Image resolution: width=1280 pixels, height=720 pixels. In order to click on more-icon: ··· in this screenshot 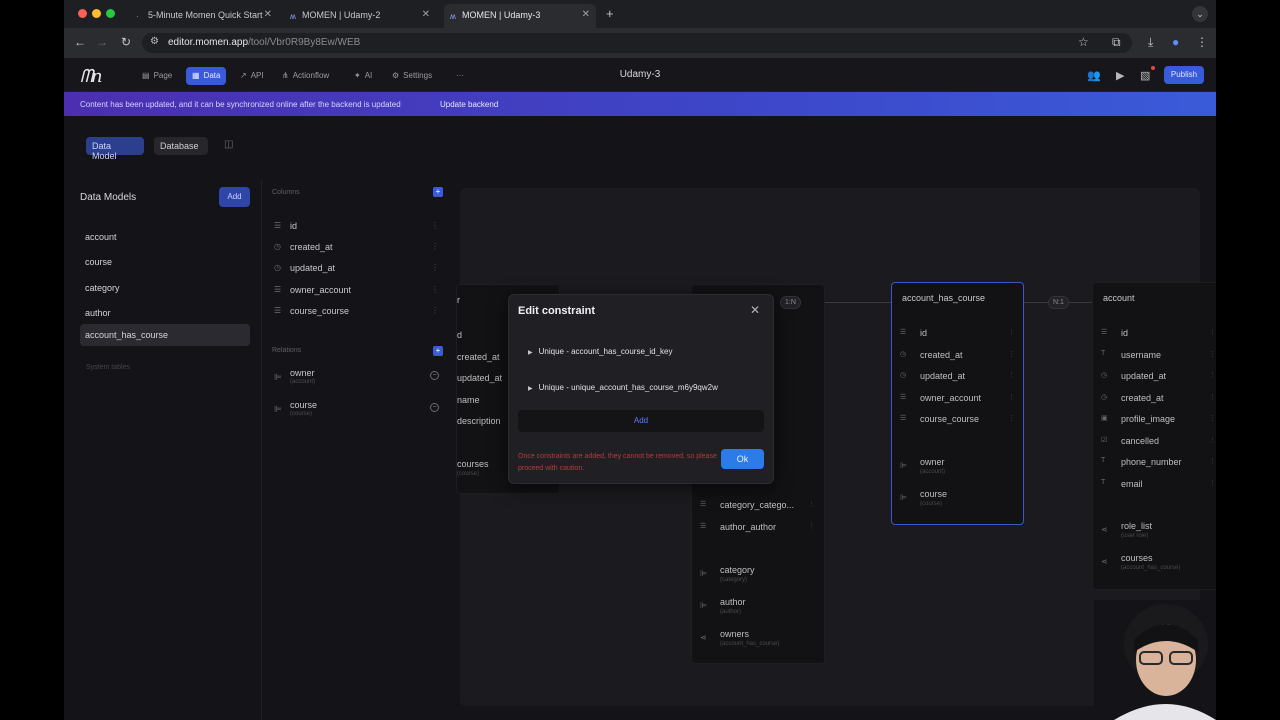, I will do `click(460, 76)`.